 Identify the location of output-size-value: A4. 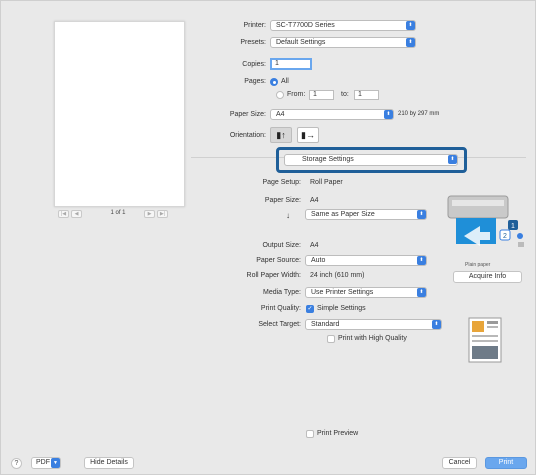
(314, 245).